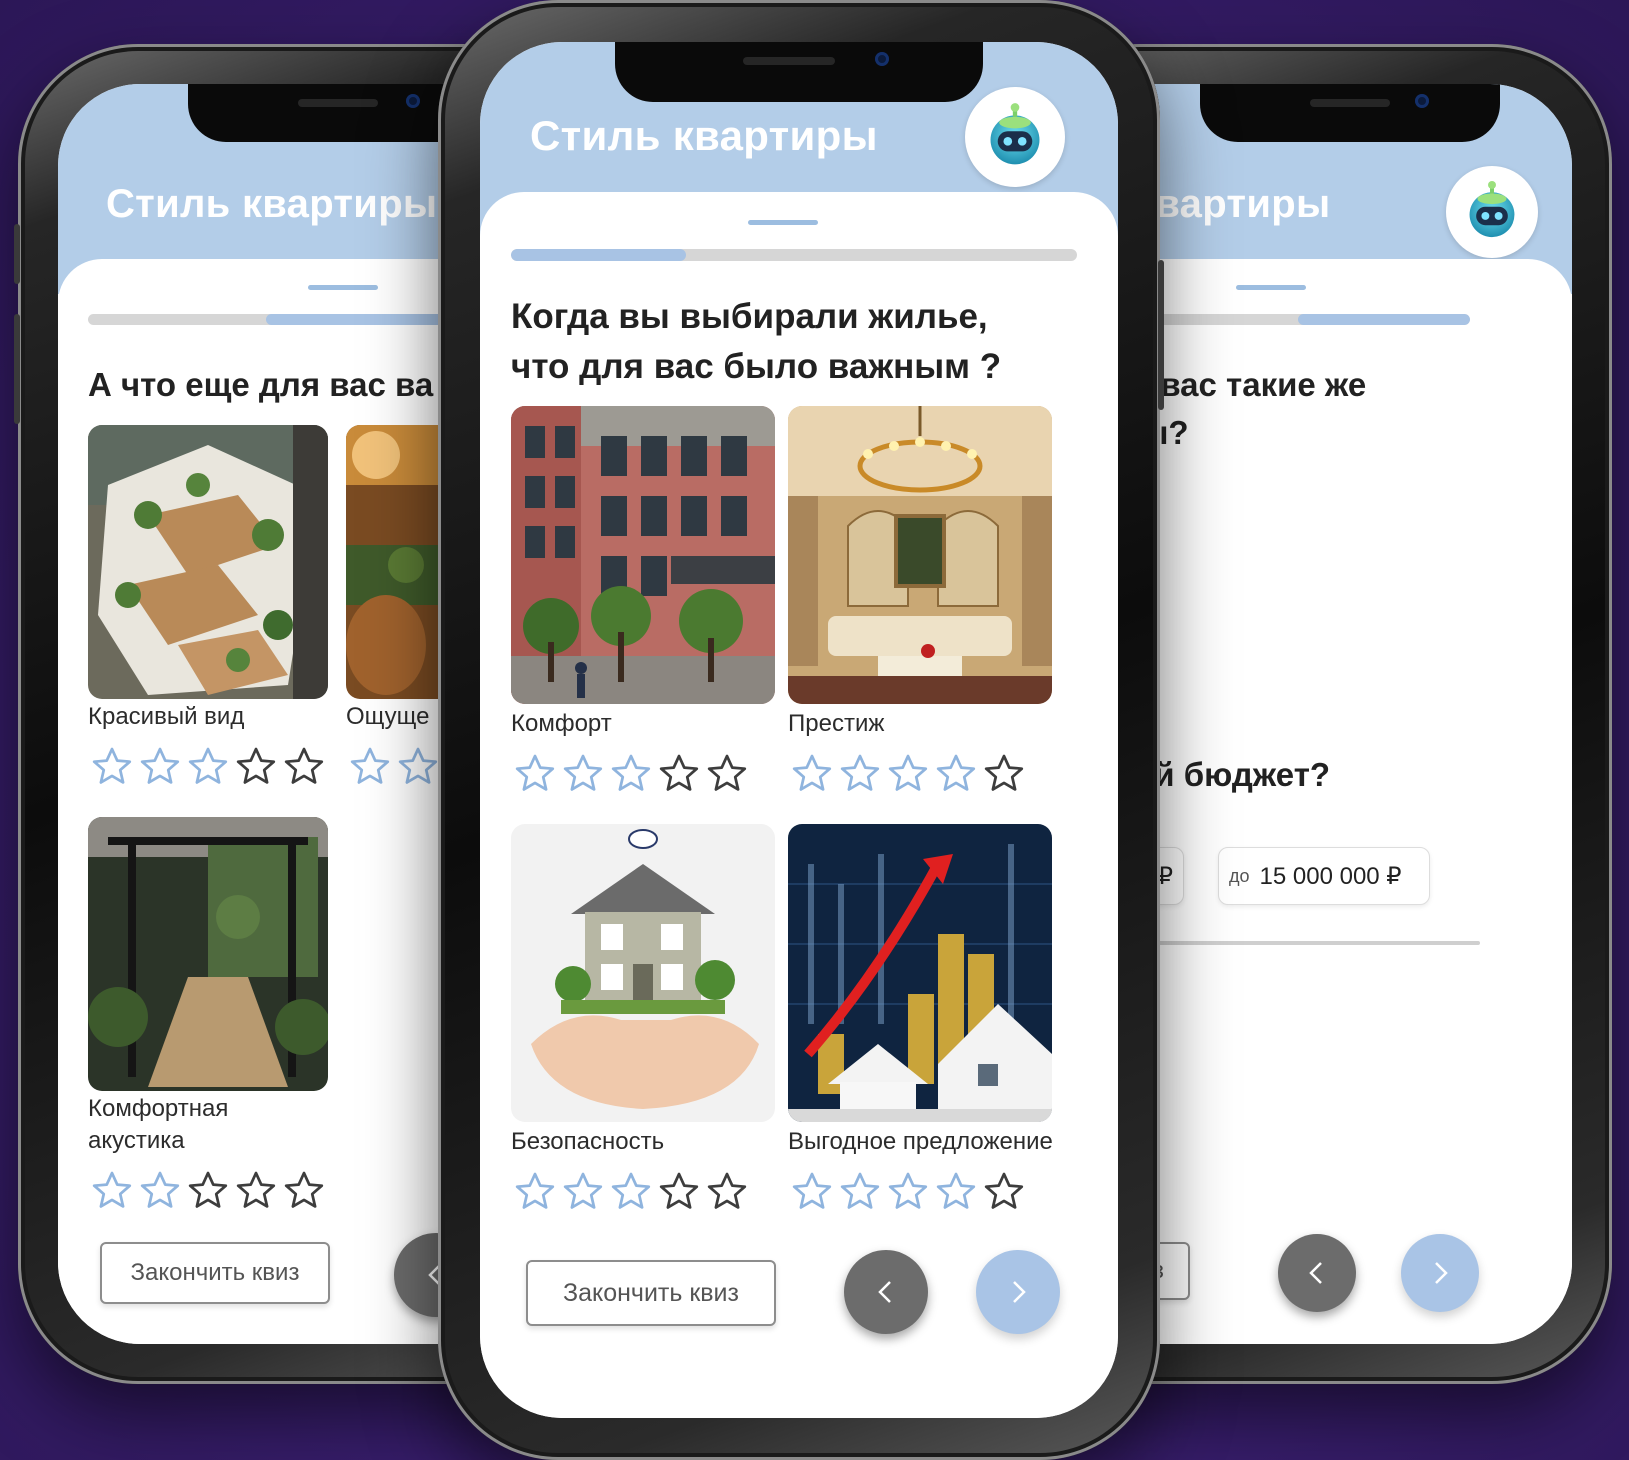  Describe the element at coordinates (1239, 875) in the screenshot. I see `budget-to-prefix: до` at that location.